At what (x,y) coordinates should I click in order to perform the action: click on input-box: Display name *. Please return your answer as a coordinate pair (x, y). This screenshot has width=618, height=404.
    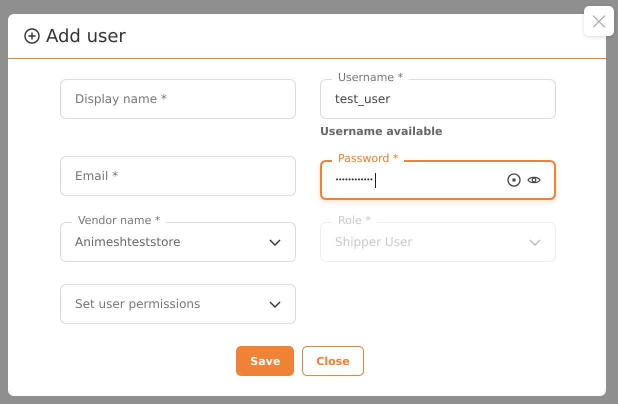
    Looking at the image, I should click on (178, 99).